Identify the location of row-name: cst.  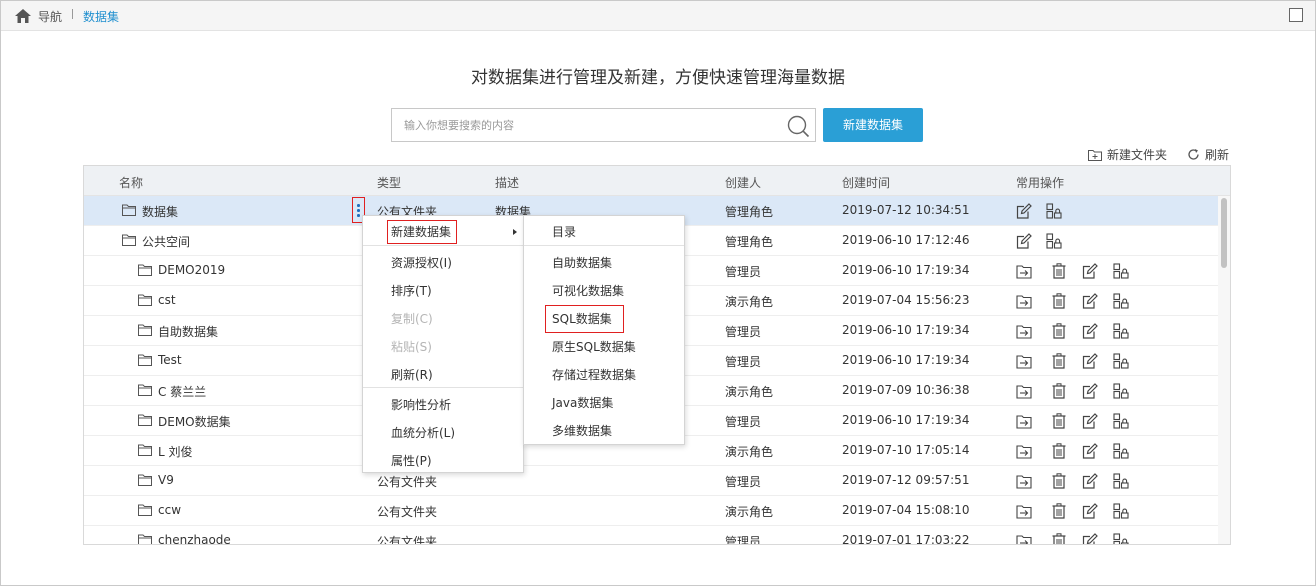
(167, 300).